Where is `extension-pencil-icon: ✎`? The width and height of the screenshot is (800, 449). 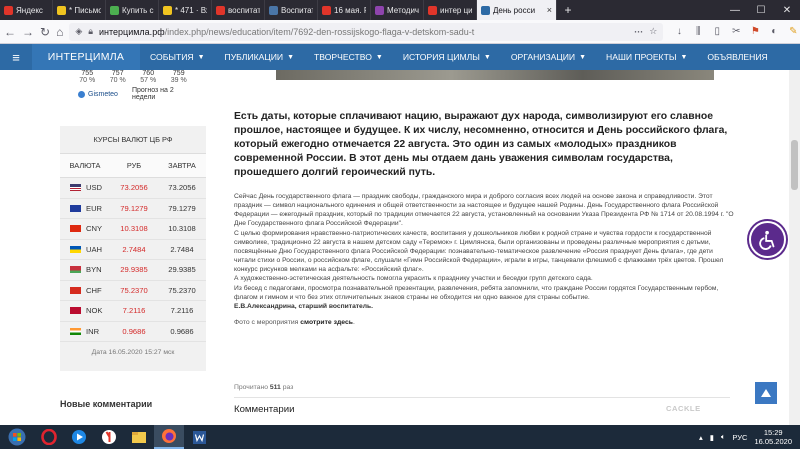 extension-pencil-icon: ✎ is located at coordinates (793, 32).